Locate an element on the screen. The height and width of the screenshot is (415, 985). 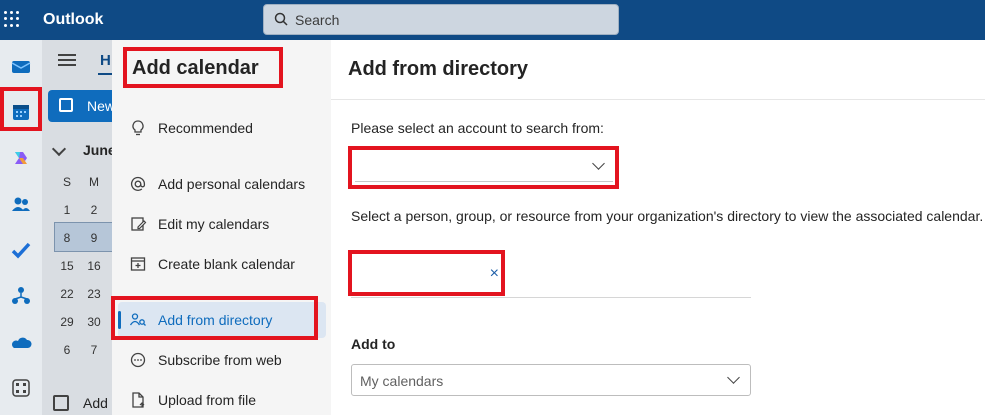
nav-item-label: Subscribe from web is located at coordinates (220, 360).